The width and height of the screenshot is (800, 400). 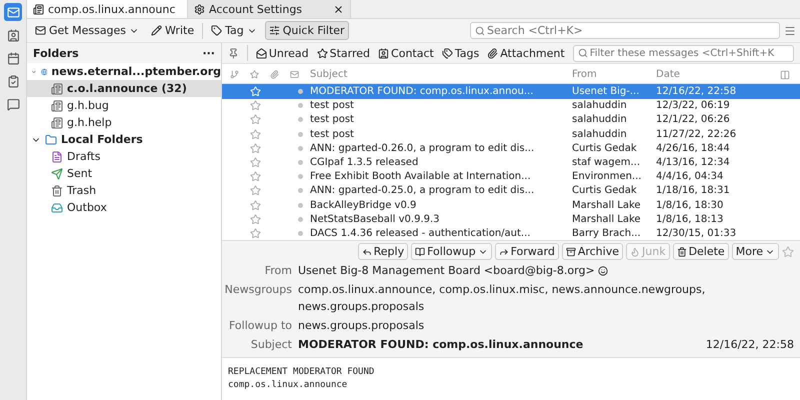 What do you see at coordinates (750, 345) in the screenshot?
I see `message-date: 12/16/22, 22:58` at bounding box center [750, 345].